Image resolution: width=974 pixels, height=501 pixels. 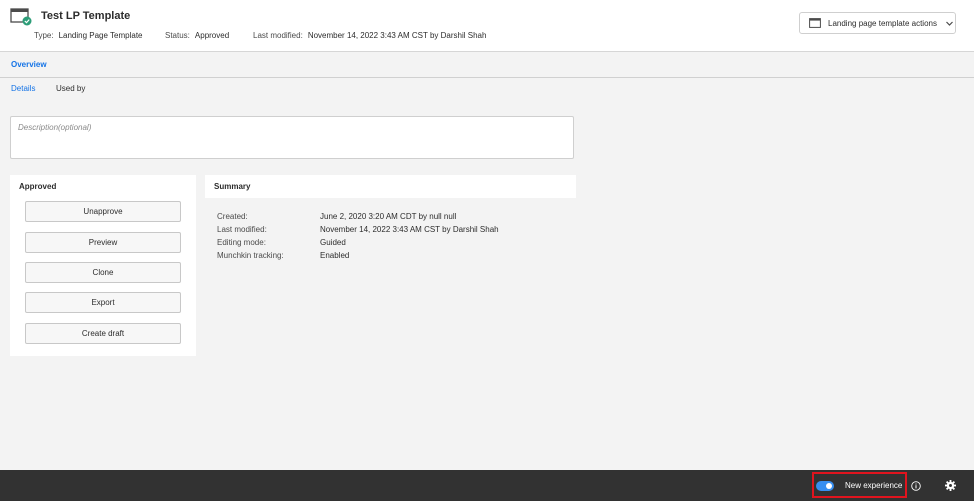 I want to click on tab-bar: Overview, so click(x=487, y=65).